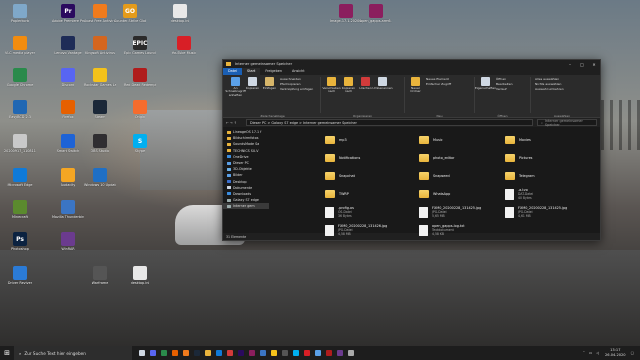 This screenshot has width=640, height=360. Describe the element at coordinates (68, 181) in the screenshot. I see `desktop-icon: Audacity` at that location.